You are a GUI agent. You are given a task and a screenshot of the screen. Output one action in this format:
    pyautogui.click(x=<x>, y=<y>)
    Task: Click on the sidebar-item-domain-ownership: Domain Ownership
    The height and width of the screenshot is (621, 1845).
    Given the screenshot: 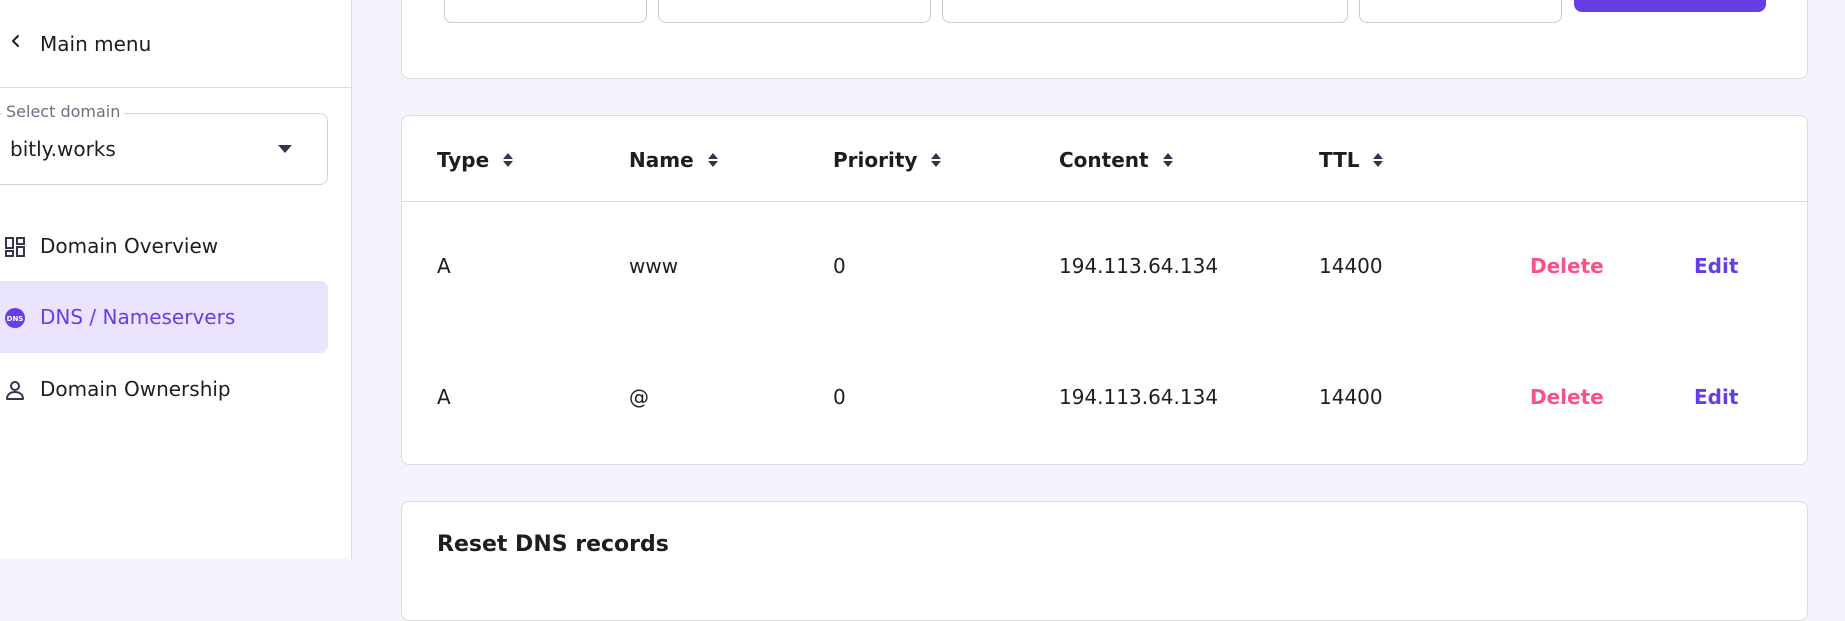 What is the action you would take?
    pyautogui.click(x=164, y=389)
    